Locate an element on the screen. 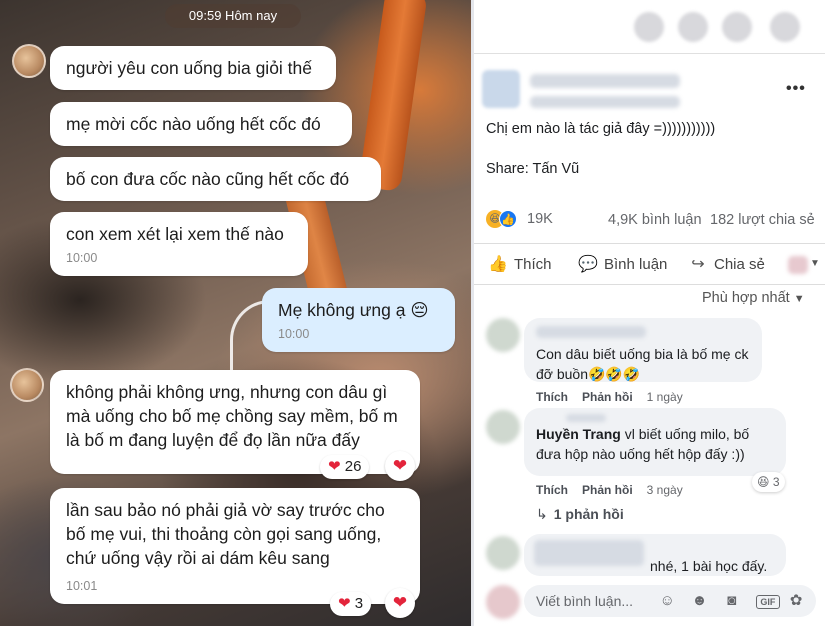  commenter-name-redacted is located at coordinates (591, 332).